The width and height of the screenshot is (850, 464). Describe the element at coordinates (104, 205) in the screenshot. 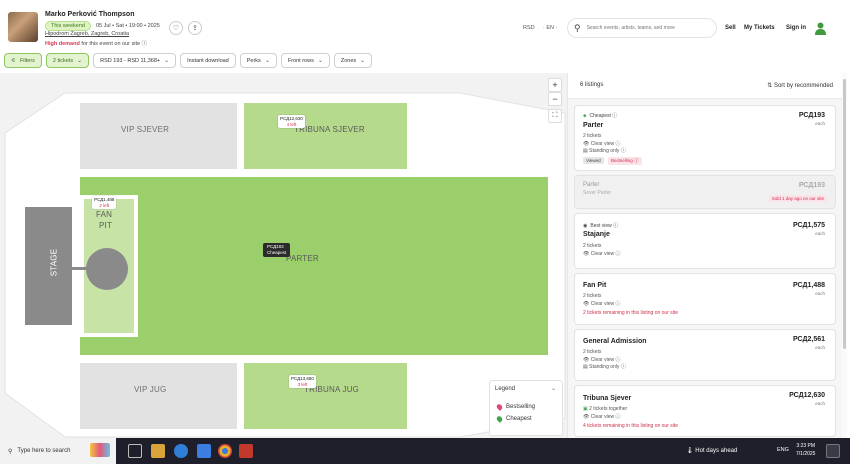

I see `pin-left: 2 left` at that location.